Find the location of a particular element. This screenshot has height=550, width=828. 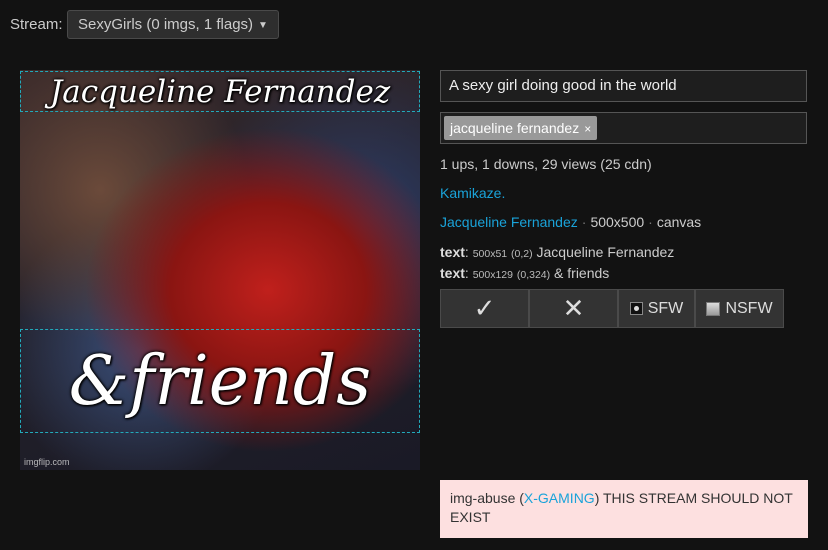

stream-select: SexyGirls (0 imgs, 1 flags) ▼ is located at coordinates (173, 24).